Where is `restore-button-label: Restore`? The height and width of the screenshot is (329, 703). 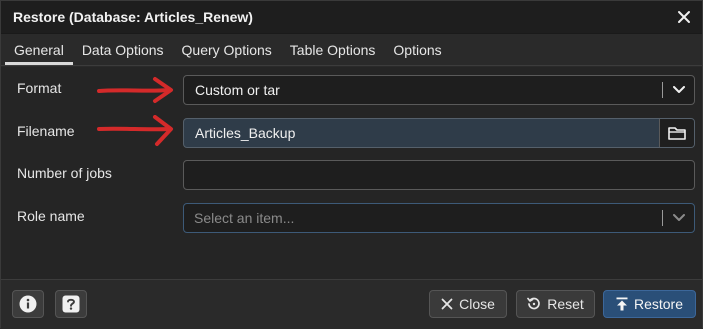
restore-button-label: Restore is located at coordinates (658, 304).